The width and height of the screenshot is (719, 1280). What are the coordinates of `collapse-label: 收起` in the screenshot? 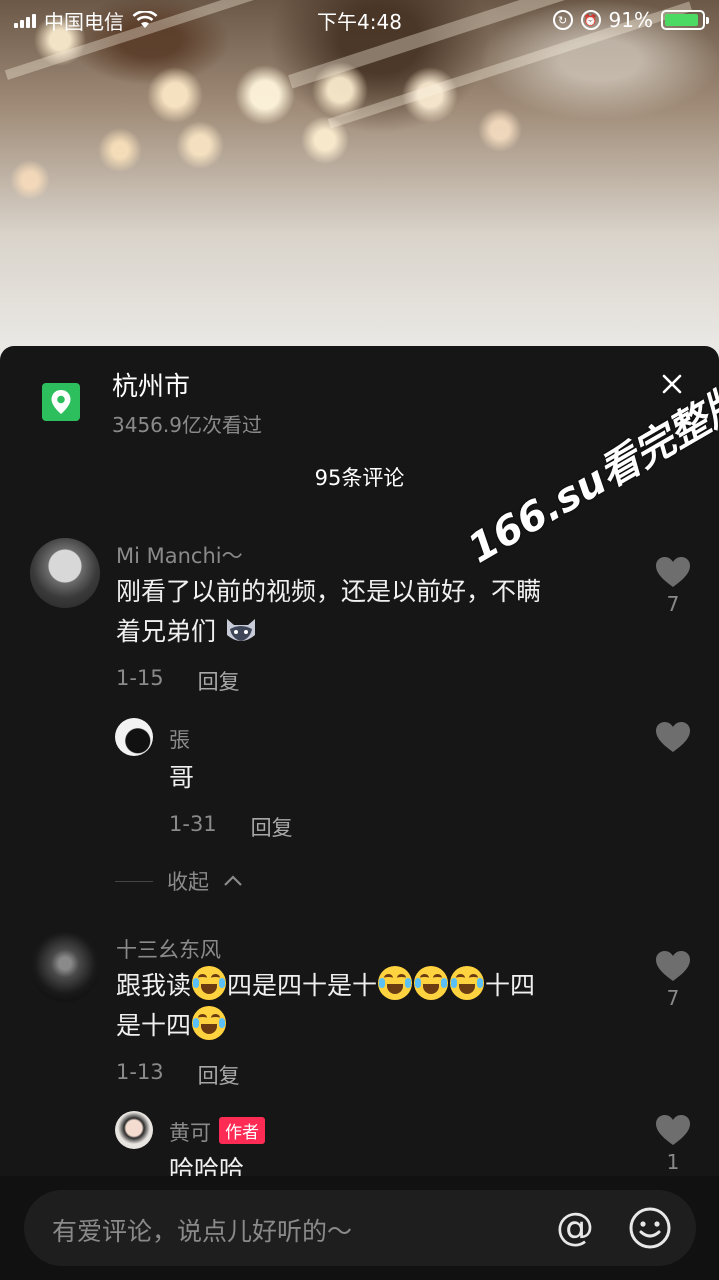 It's located at (188, 882).